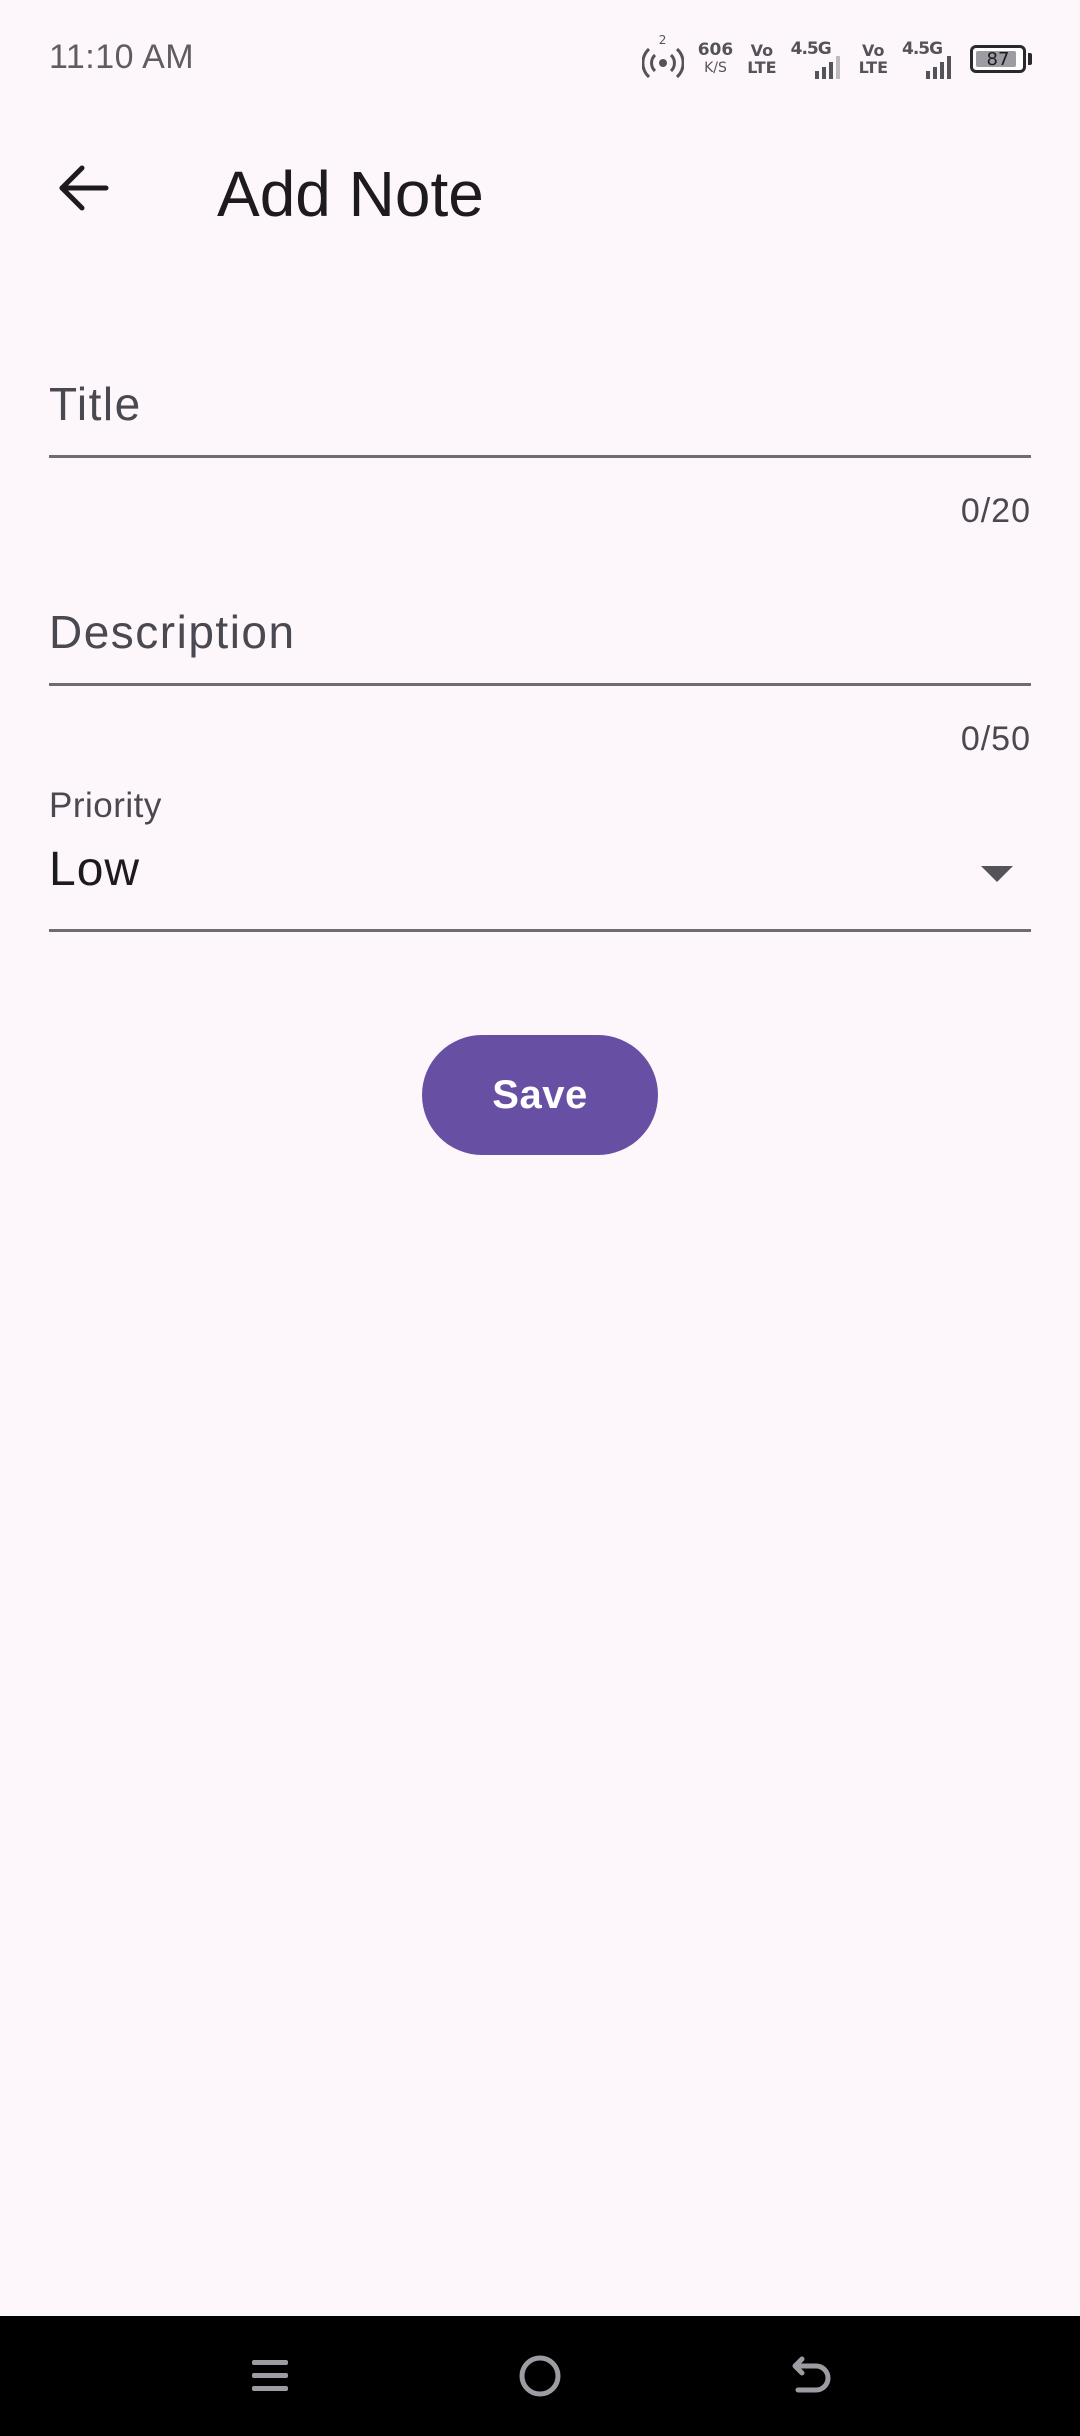 The image size is (1080, 2436). What do you see at coordinates (540, 633) in the screenshot?
I see `description-input` at bounding box center [540, 633].